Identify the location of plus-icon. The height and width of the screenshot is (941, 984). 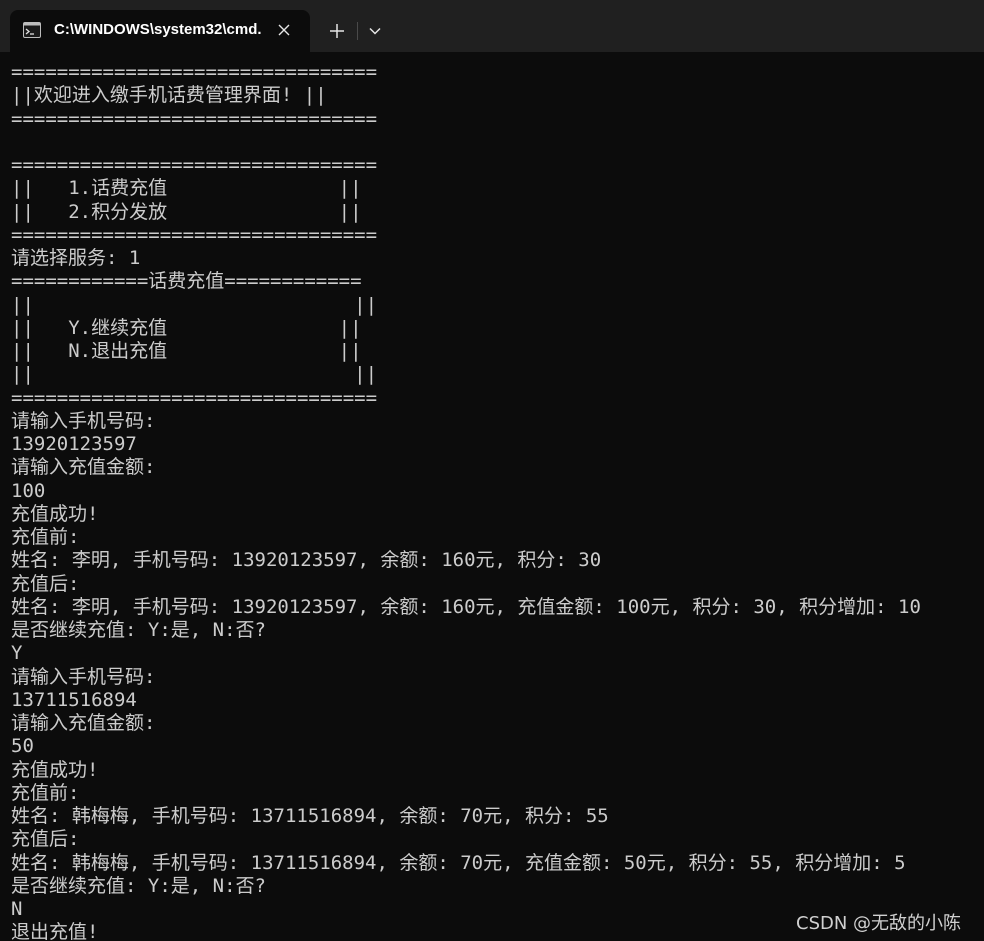
(337, 31).